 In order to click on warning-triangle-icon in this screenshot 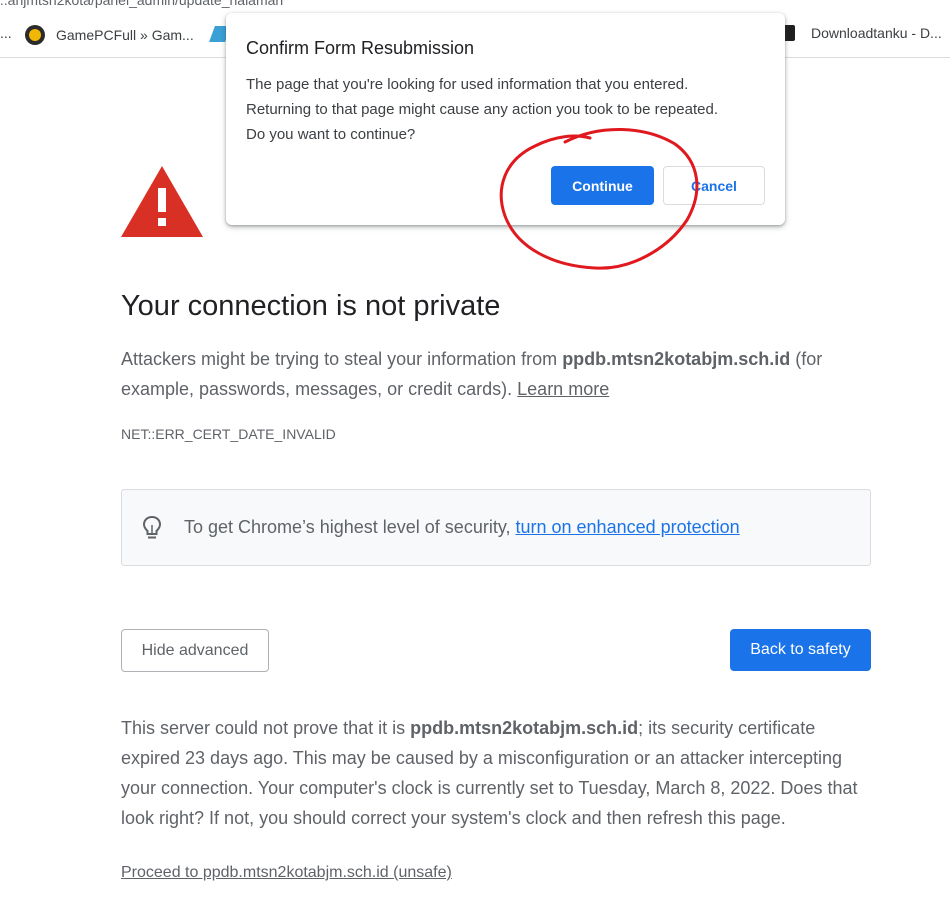, I will do `click(162, 201)`.